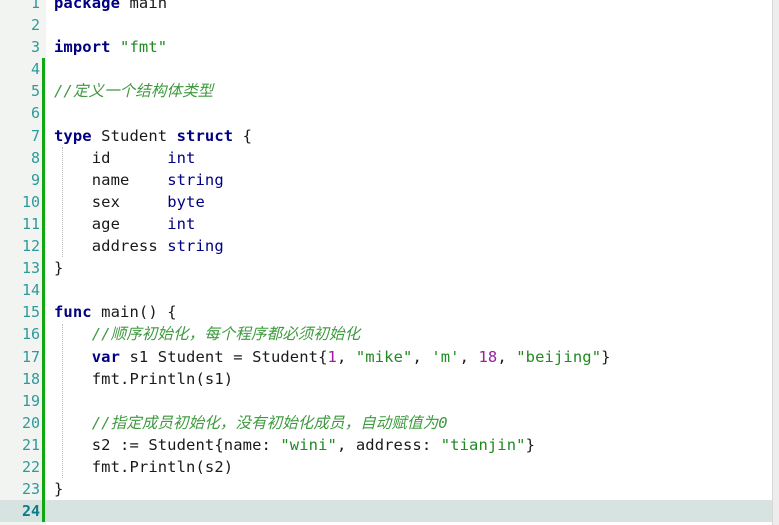 Image resolution: width=779 pixels, height=525 pixels. I want to click on code-token-str: "beijing", so click(559, 356).